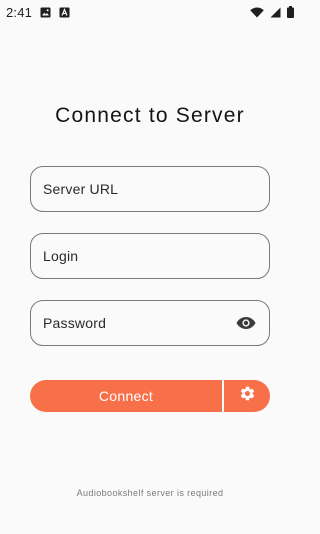 Image resolution: width=320 pixels, height=534 pixels. What do you see at coordinates (81, 189) in the screenshot?
I see `server-url-placeholder: Server URL` at bounding box center [81, 189].